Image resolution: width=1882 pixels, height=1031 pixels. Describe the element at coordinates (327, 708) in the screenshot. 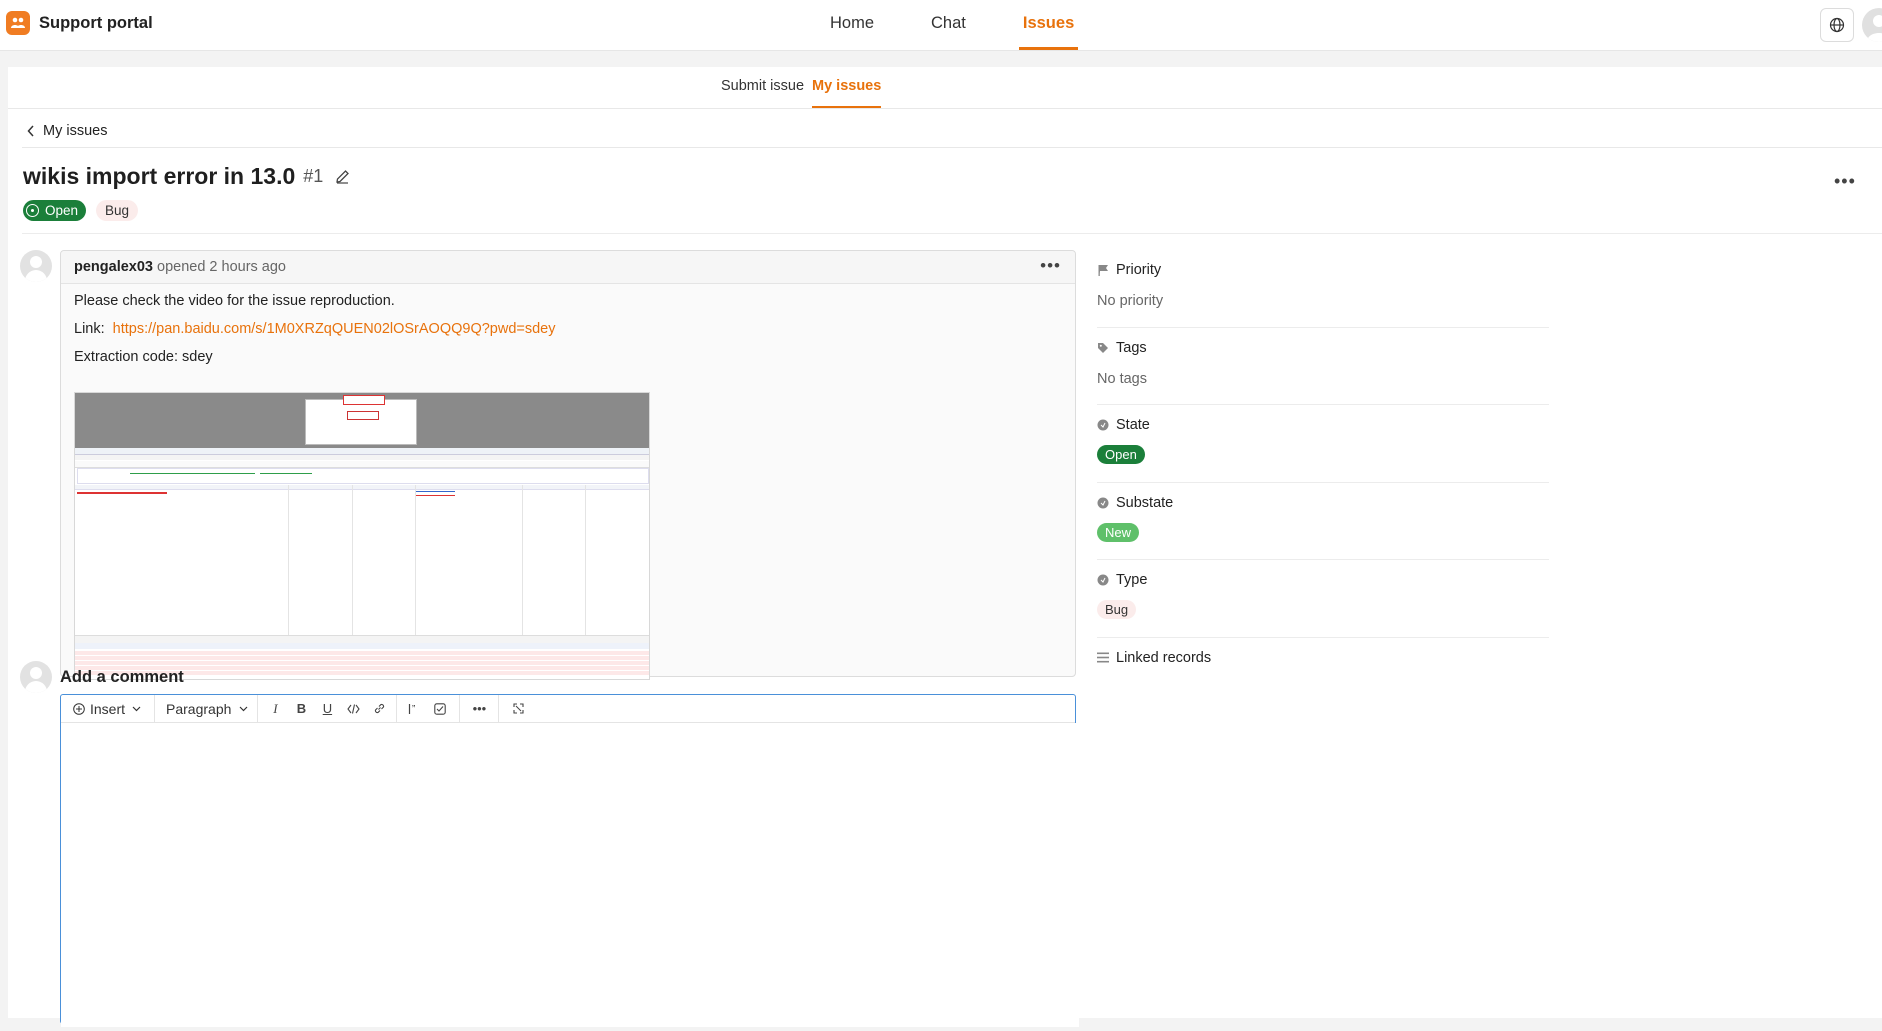

I see `underline-icon: U` at that location.